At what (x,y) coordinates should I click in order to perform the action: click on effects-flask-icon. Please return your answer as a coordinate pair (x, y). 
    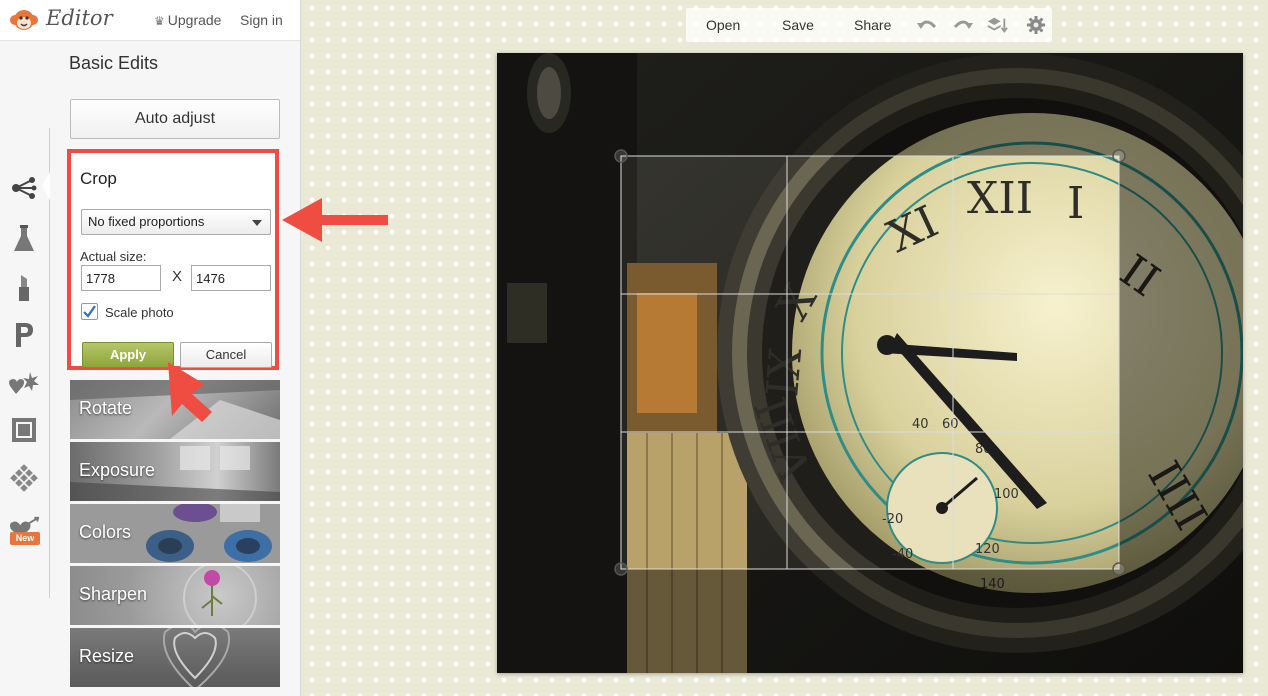
    Looking at the image, I should click on (24, 238).